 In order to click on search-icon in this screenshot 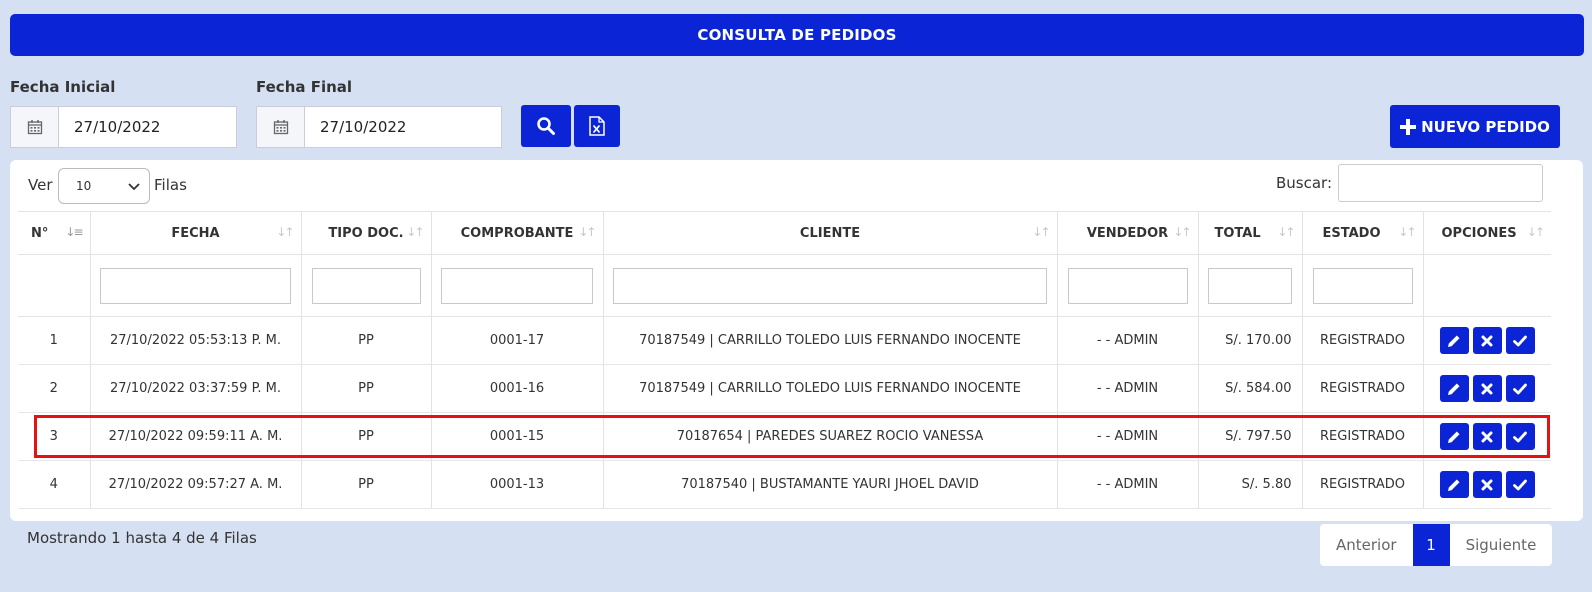, I will do `click(546, 126)`.